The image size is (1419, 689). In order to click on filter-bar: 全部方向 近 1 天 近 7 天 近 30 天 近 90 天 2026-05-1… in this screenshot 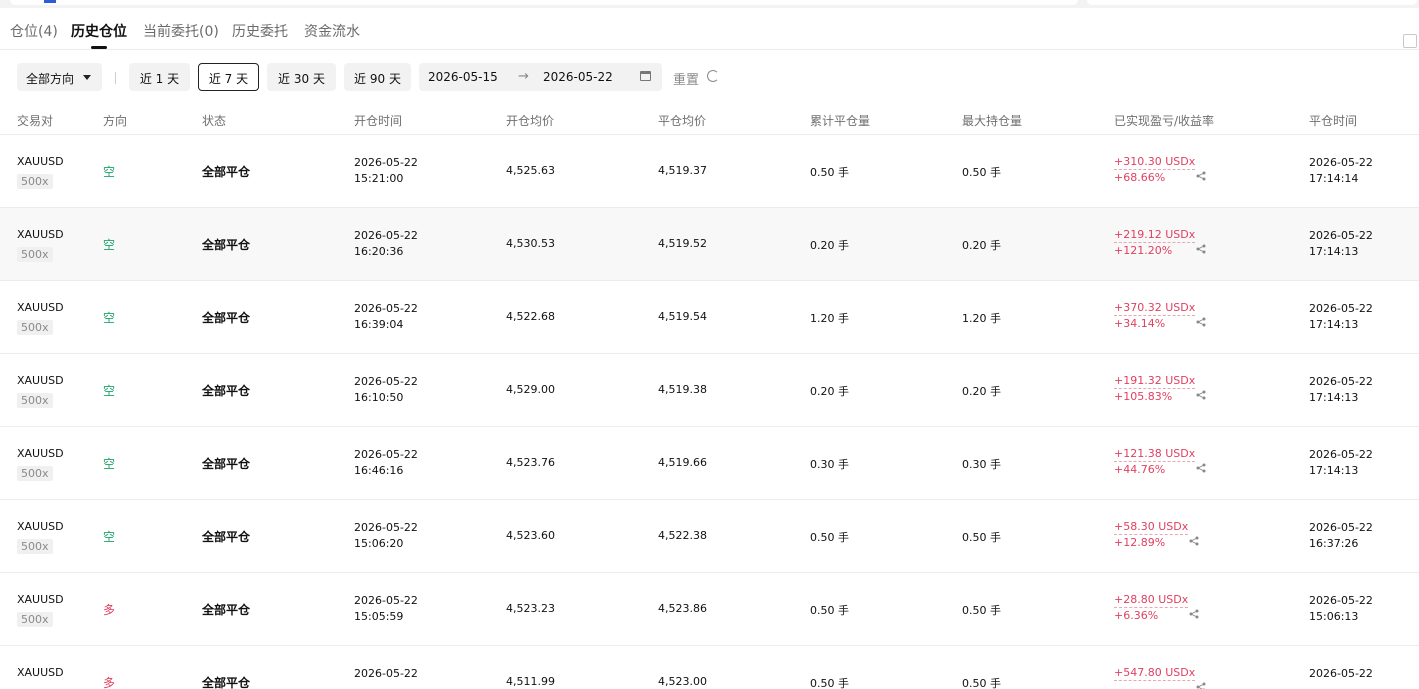, I will do `click(709, 77)`.